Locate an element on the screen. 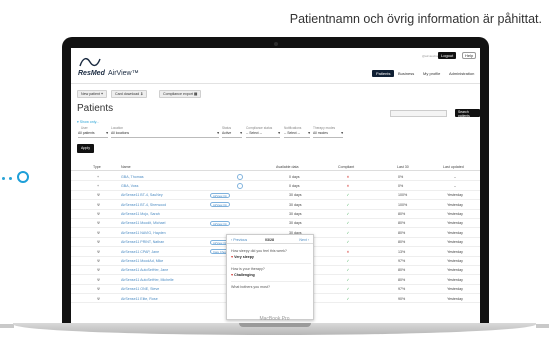 The height and width of the screenshot is (342, 549). col-type: Type is located at coordinates (97, 167).